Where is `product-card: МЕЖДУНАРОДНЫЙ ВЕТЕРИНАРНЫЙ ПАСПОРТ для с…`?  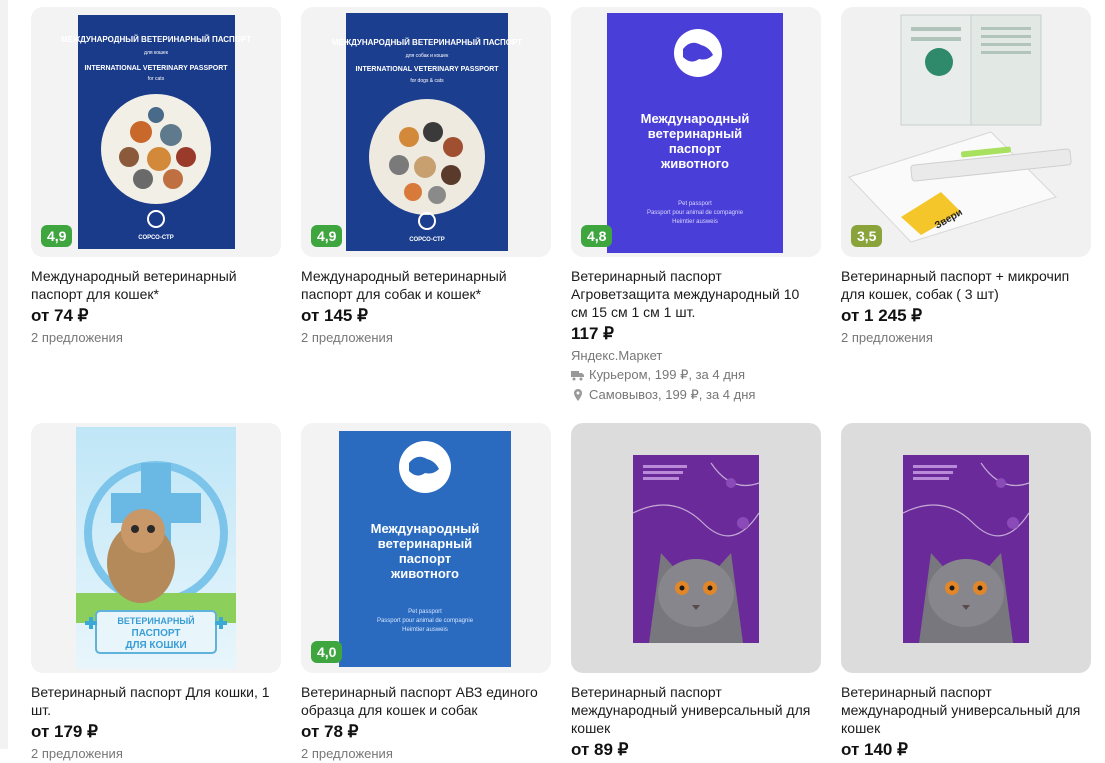
product-card: МЕЖДУНАРОДНЫЙ ВЕТЕРИНАРНЫЙ ПАСПОРТ для с… is located at coordinates (426, 177).